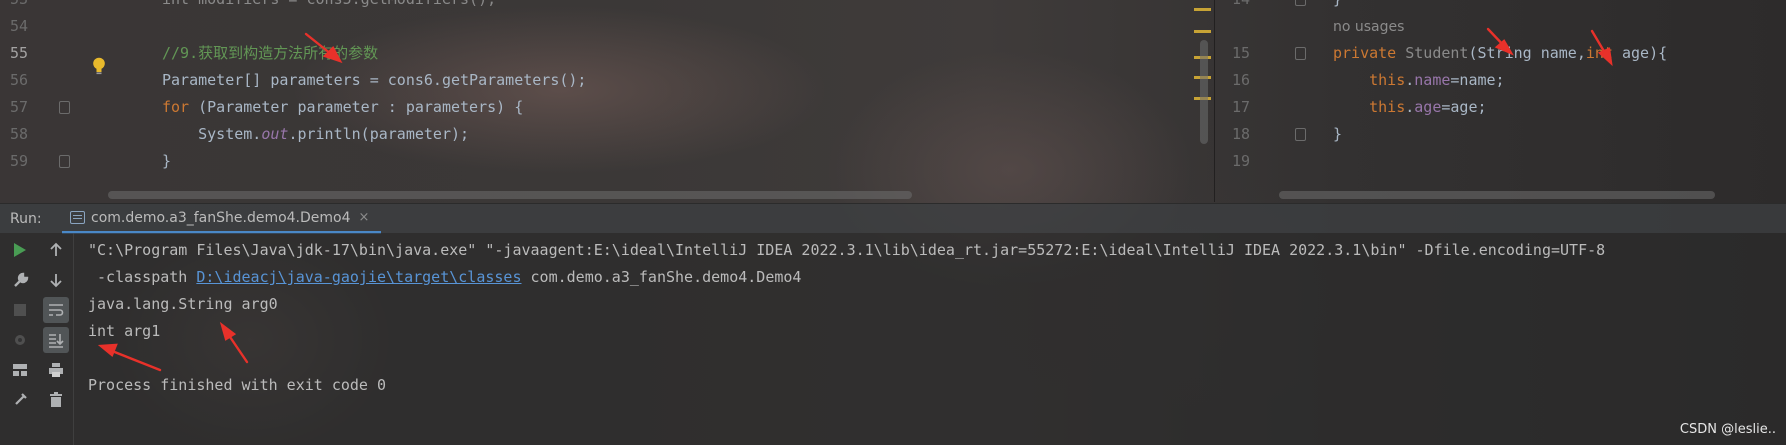  What do you see at coordinates (237, 385) in the screenshot?
I see `console-exit-line: Process finished with exit code 0` at bounding box center [237, 385].